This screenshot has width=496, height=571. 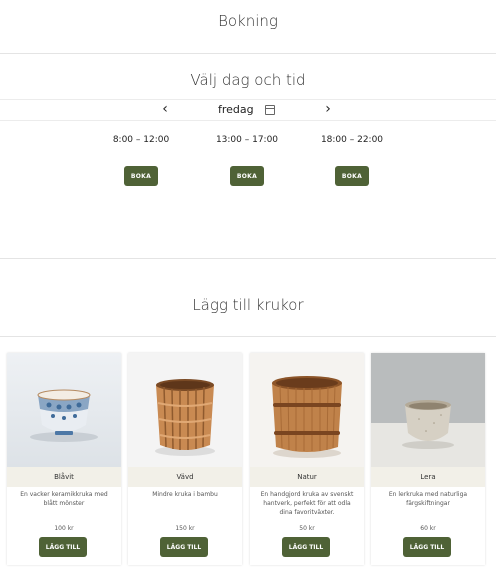 I want to click on product-description: Mindre kruka i bambu, so click(x=185, y=494).